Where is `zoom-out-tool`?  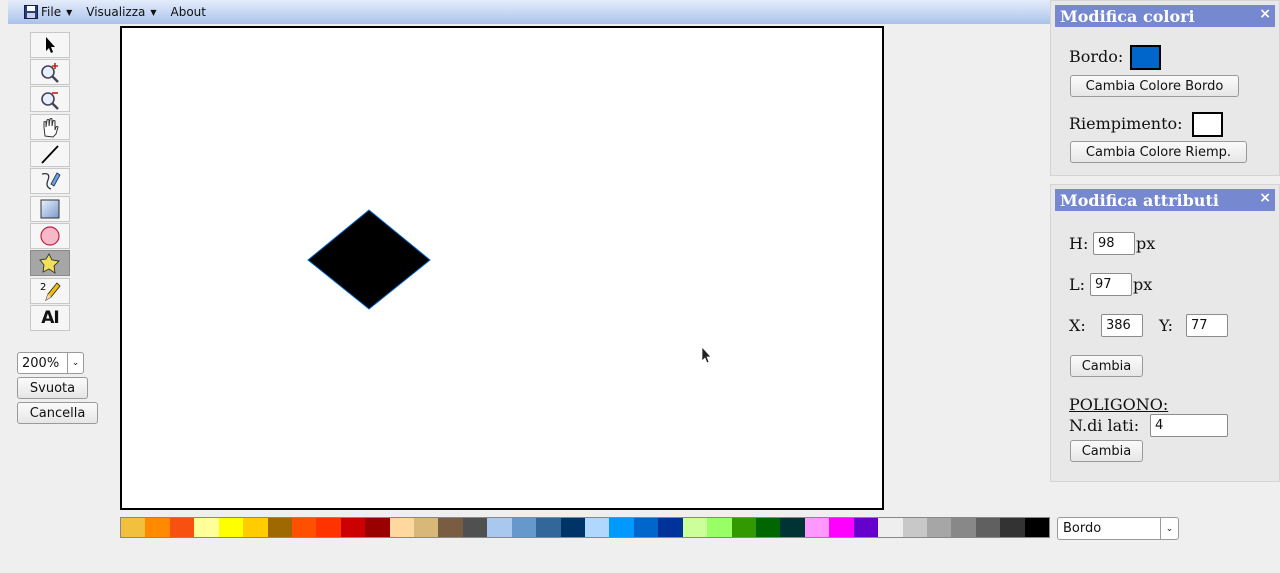 zoom-out-tool is located at coordinates (50, 99).